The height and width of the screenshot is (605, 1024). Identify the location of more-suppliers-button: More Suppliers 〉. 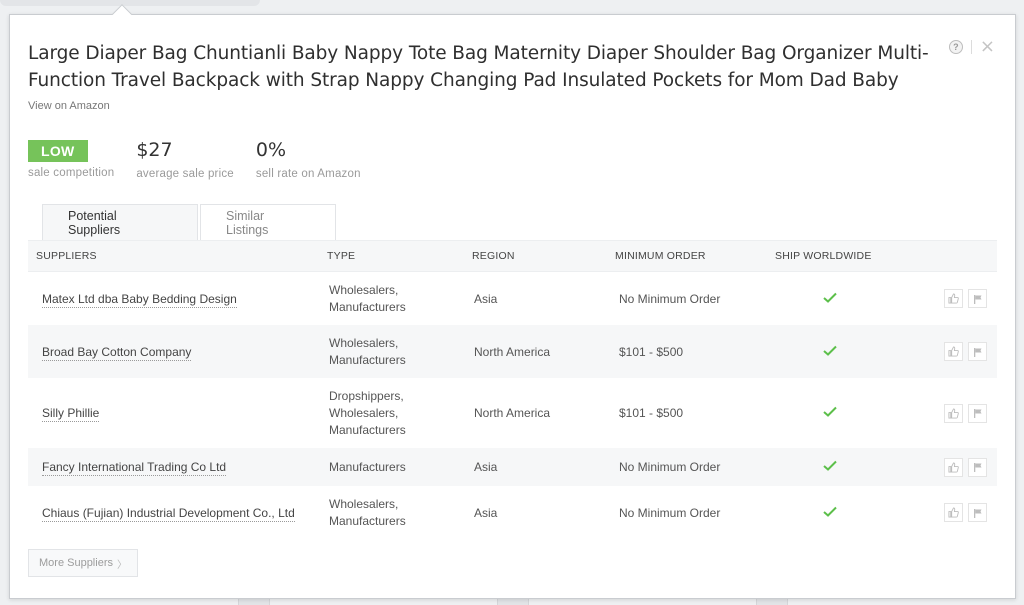
(83, 563).